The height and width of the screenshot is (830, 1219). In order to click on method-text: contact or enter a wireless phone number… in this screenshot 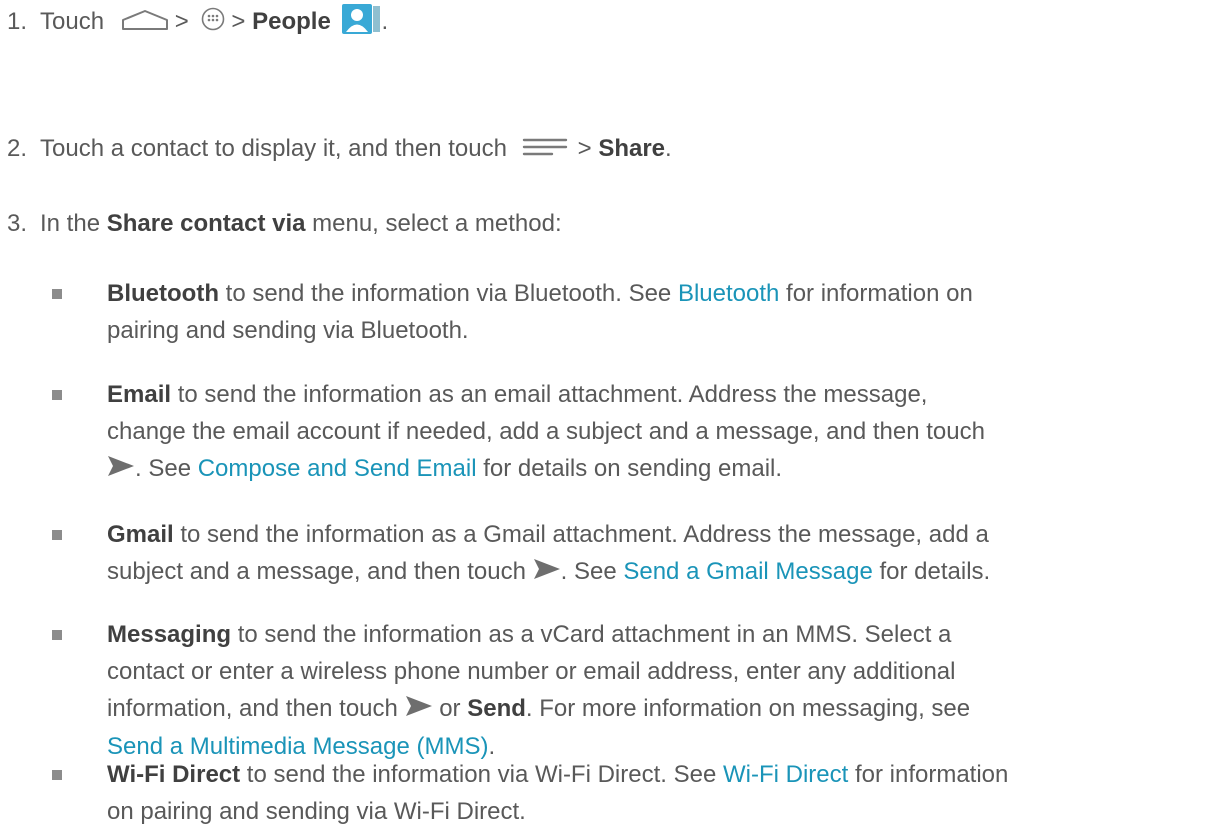, I will do `click(531, 671)`.